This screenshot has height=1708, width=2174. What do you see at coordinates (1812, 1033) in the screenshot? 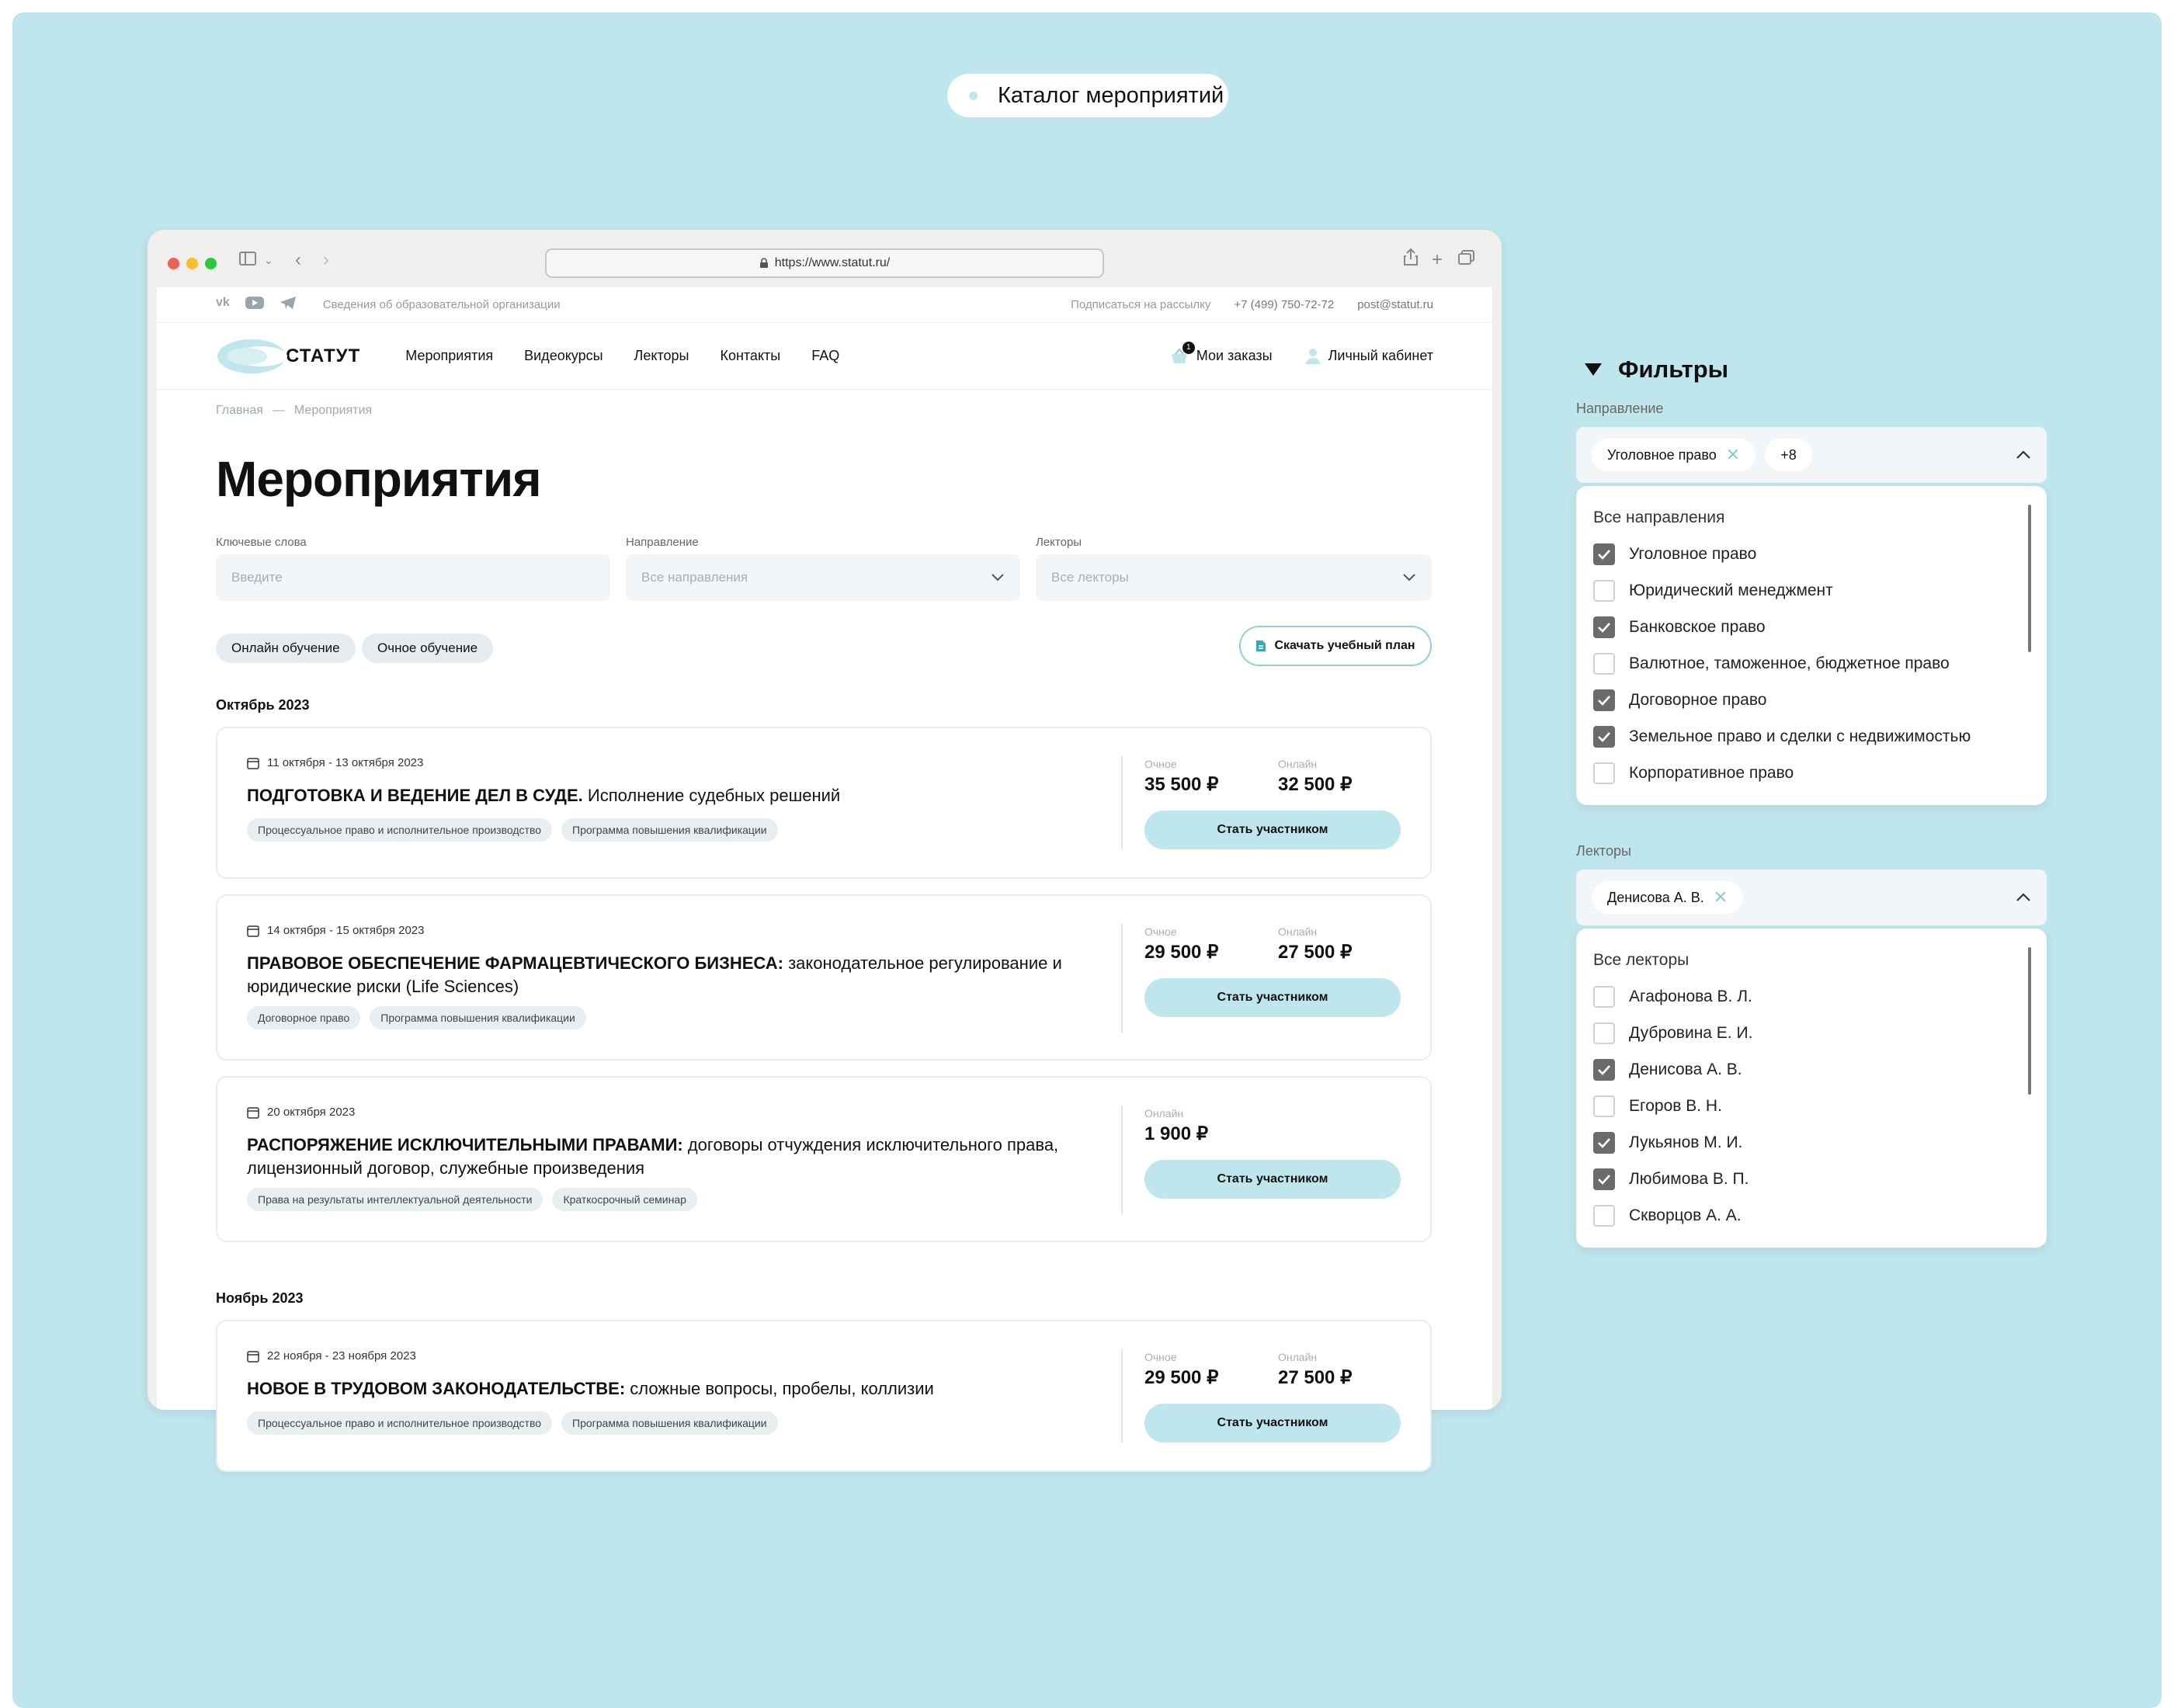
I see `dropdown-option: Дубровина Е. И.` at bounding box center [1812, 1033].